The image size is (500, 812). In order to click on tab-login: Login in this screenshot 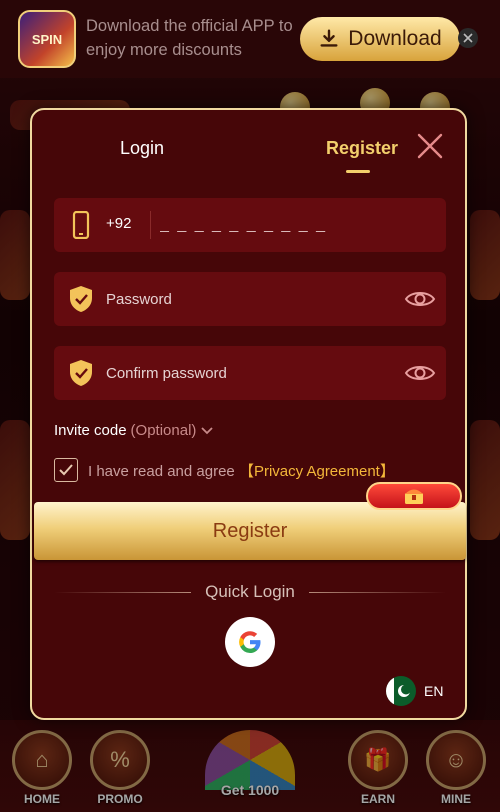, I will do `click(142, 148)`.